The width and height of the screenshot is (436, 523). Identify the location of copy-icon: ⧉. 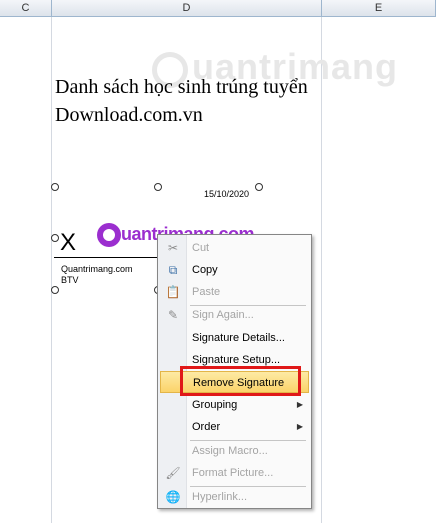
(173, 270).